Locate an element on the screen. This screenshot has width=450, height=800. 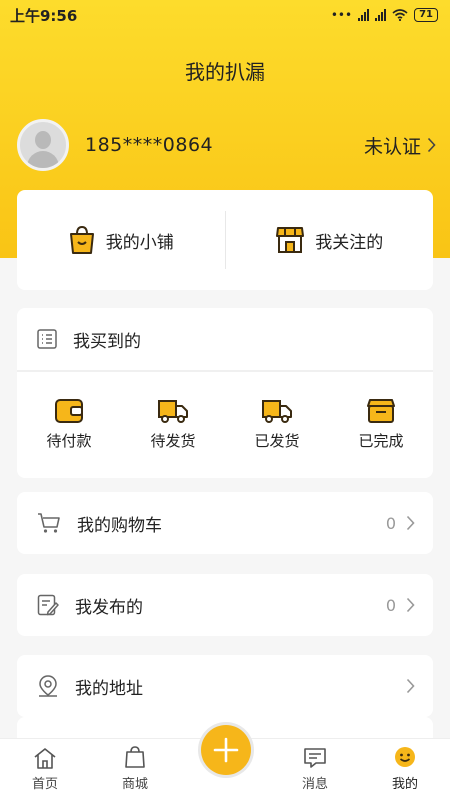
order-status-row: 待付款 待发货 已发货 已完成 is located at coordinates (225, 424).